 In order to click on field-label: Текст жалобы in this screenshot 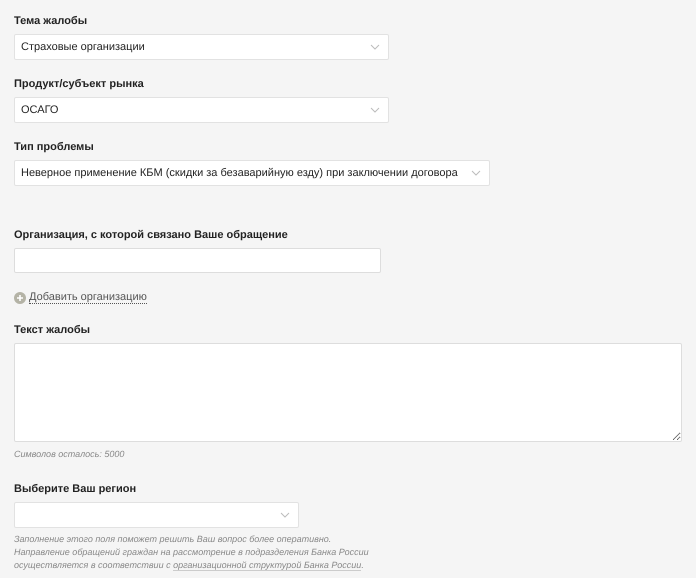, I will do `click(53, 330)`.